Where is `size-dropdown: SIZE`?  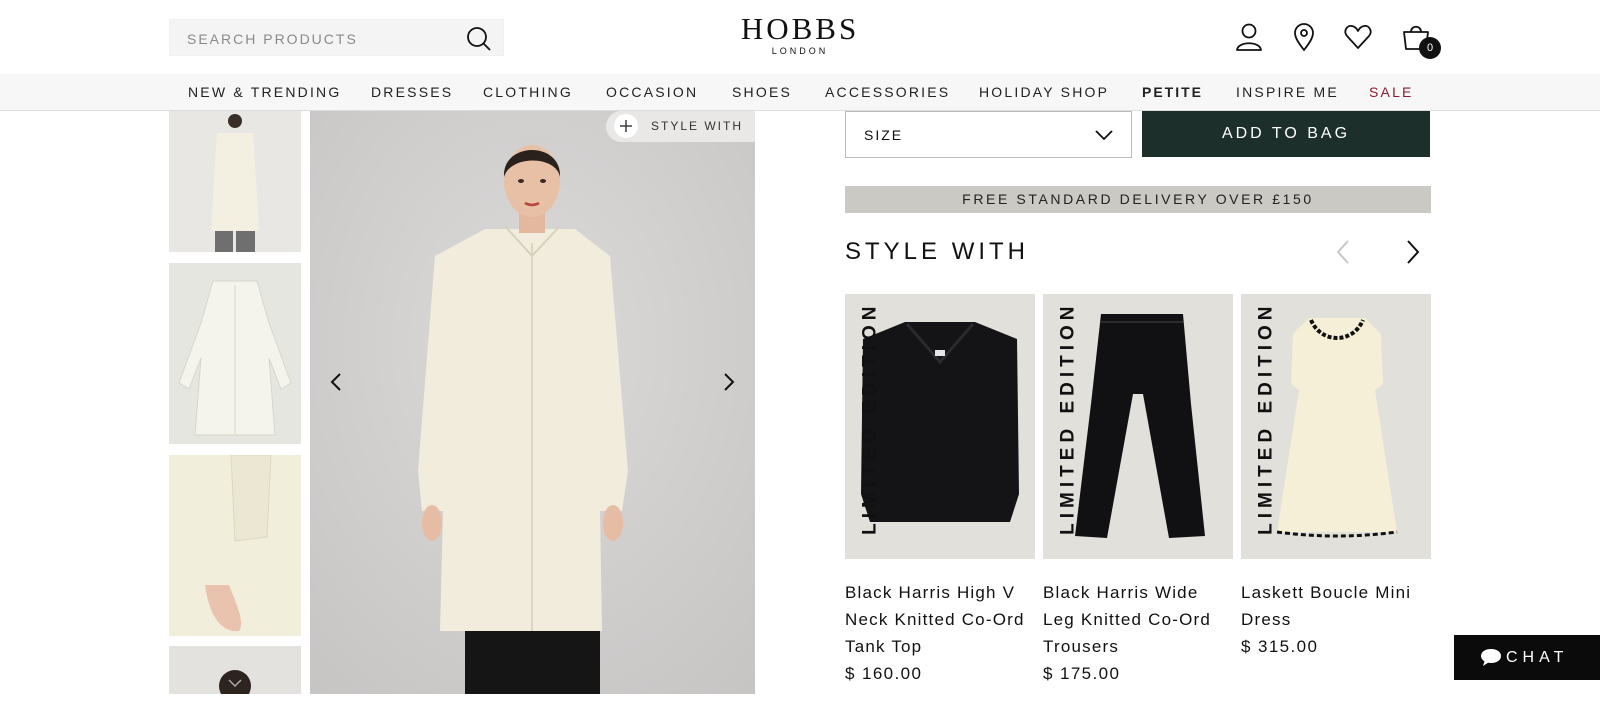 size-dropdown: SIZE is located at coordinates (988, 134).